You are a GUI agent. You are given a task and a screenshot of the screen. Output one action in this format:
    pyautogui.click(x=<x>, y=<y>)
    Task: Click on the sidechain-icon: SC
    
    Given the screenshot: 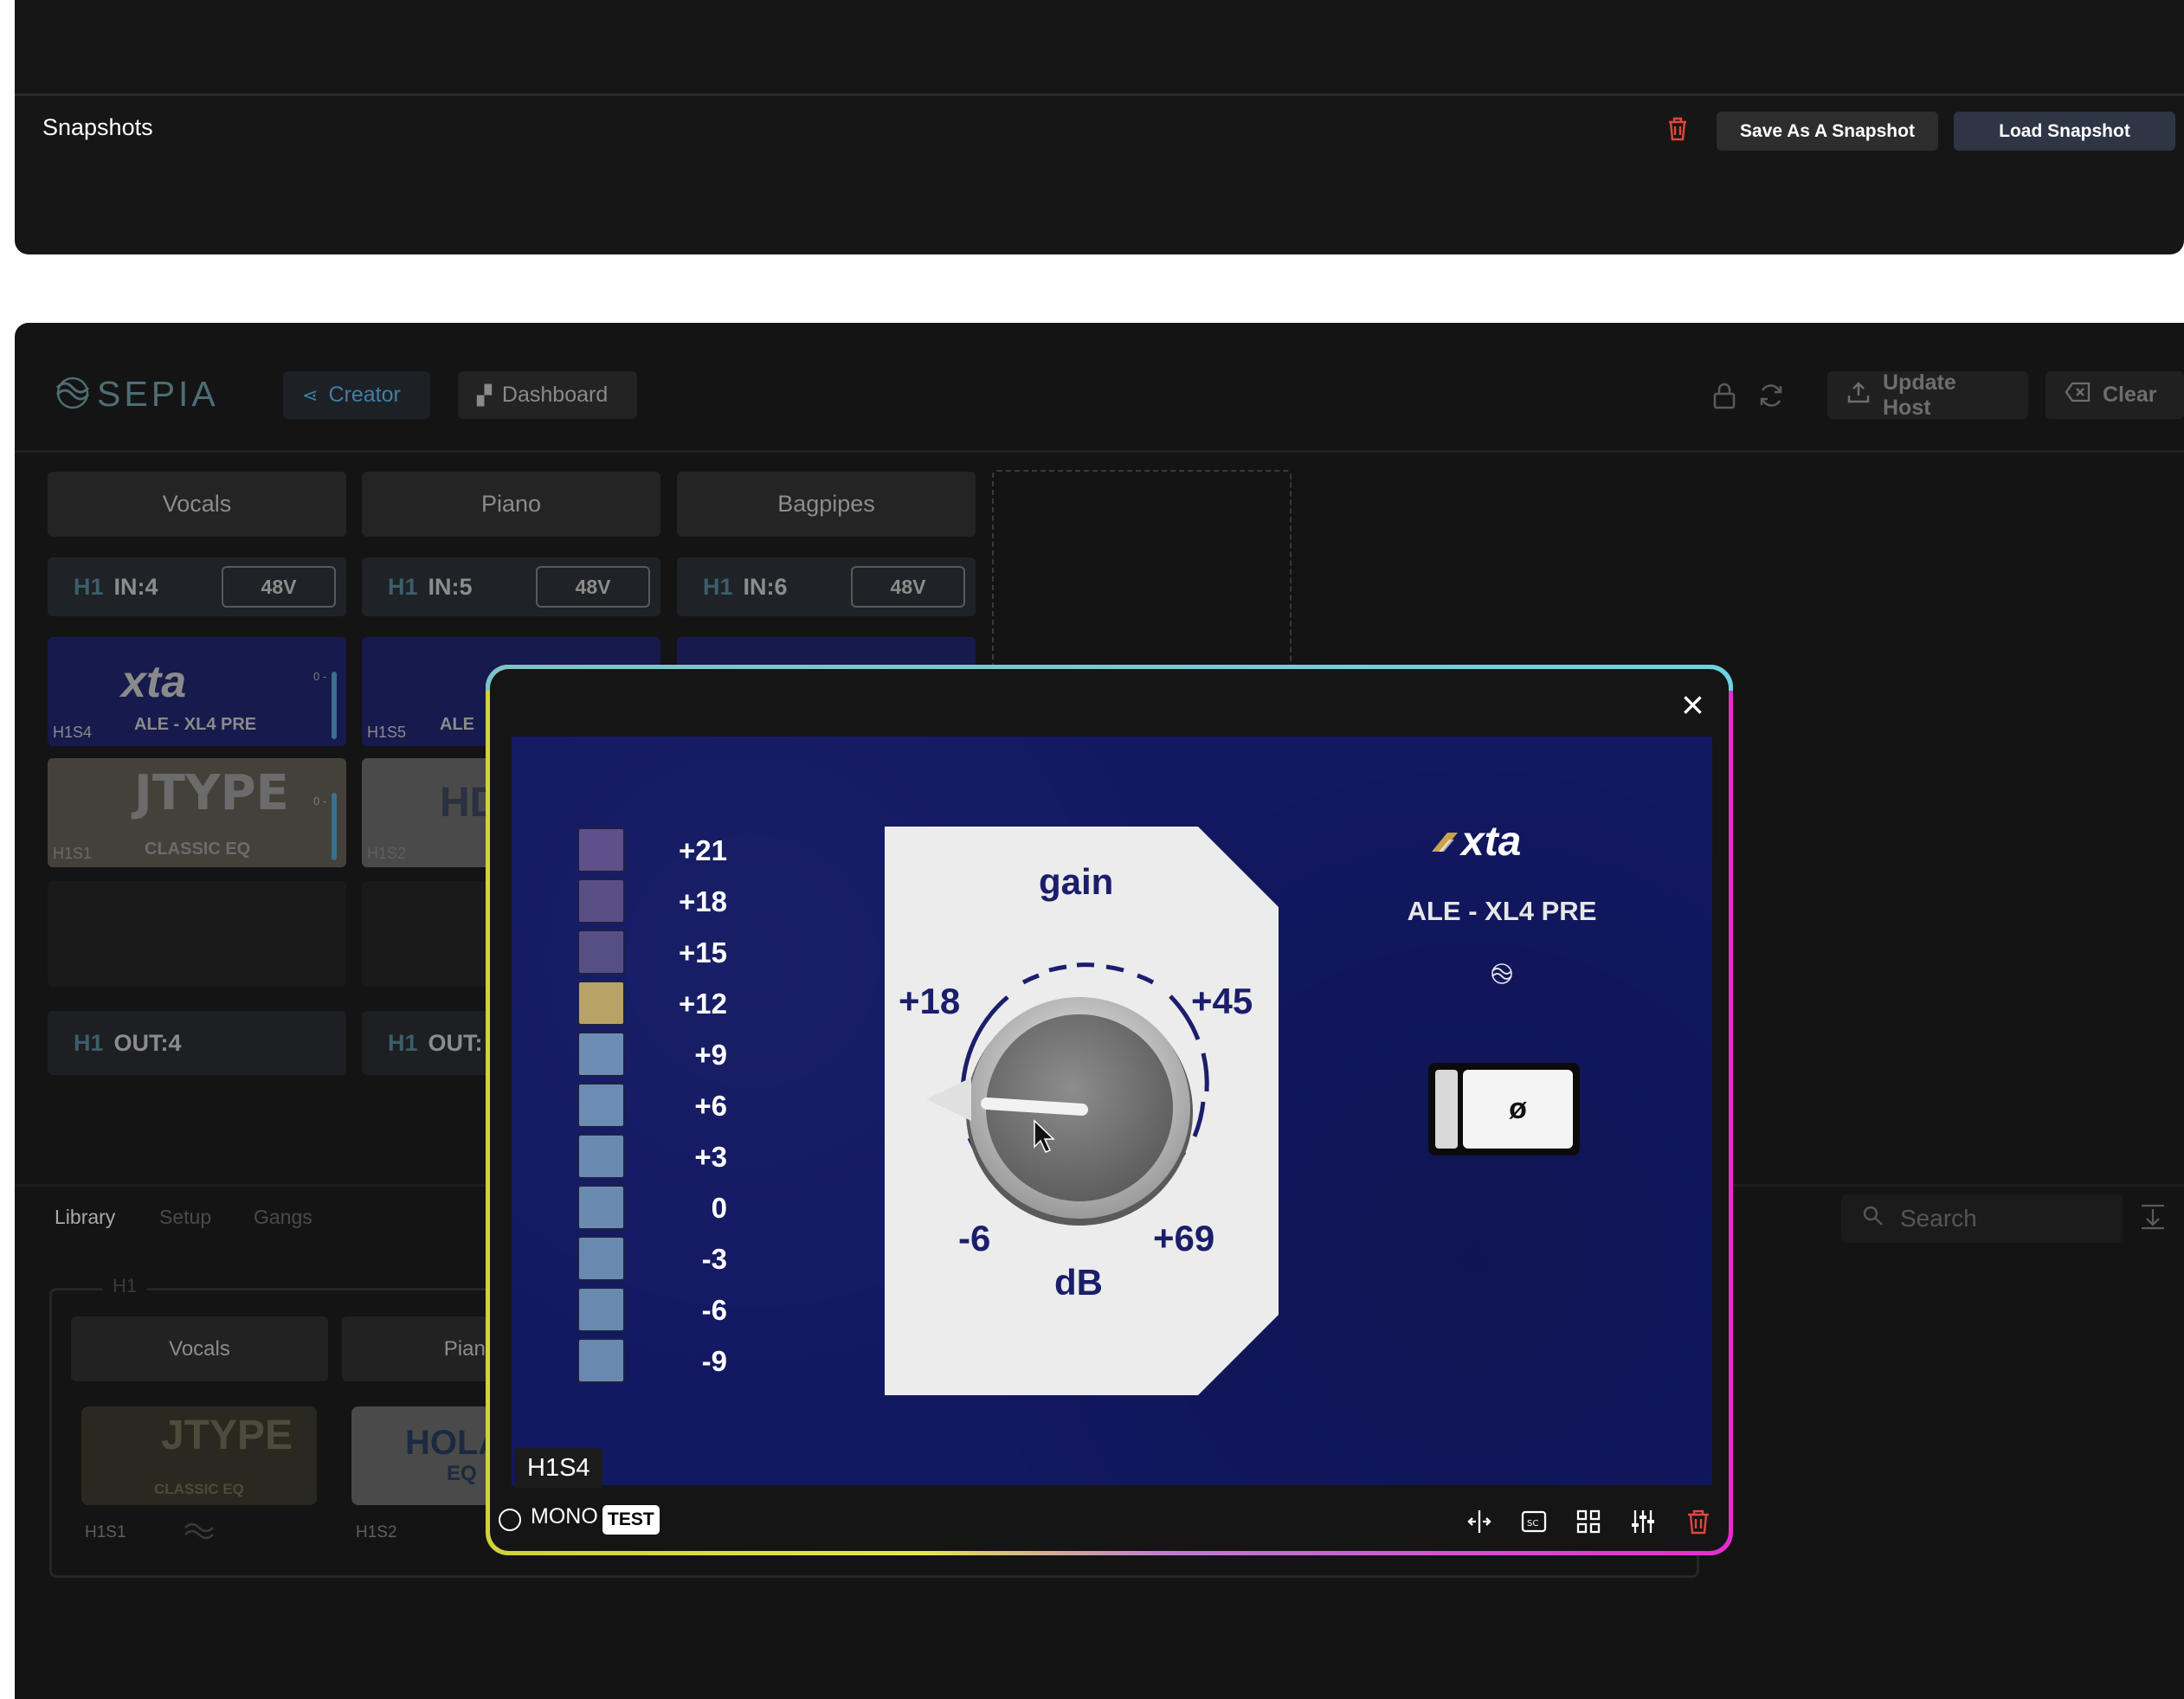 What is the action you would take?
    pyautogui.click(x=1534, y=1521)
    